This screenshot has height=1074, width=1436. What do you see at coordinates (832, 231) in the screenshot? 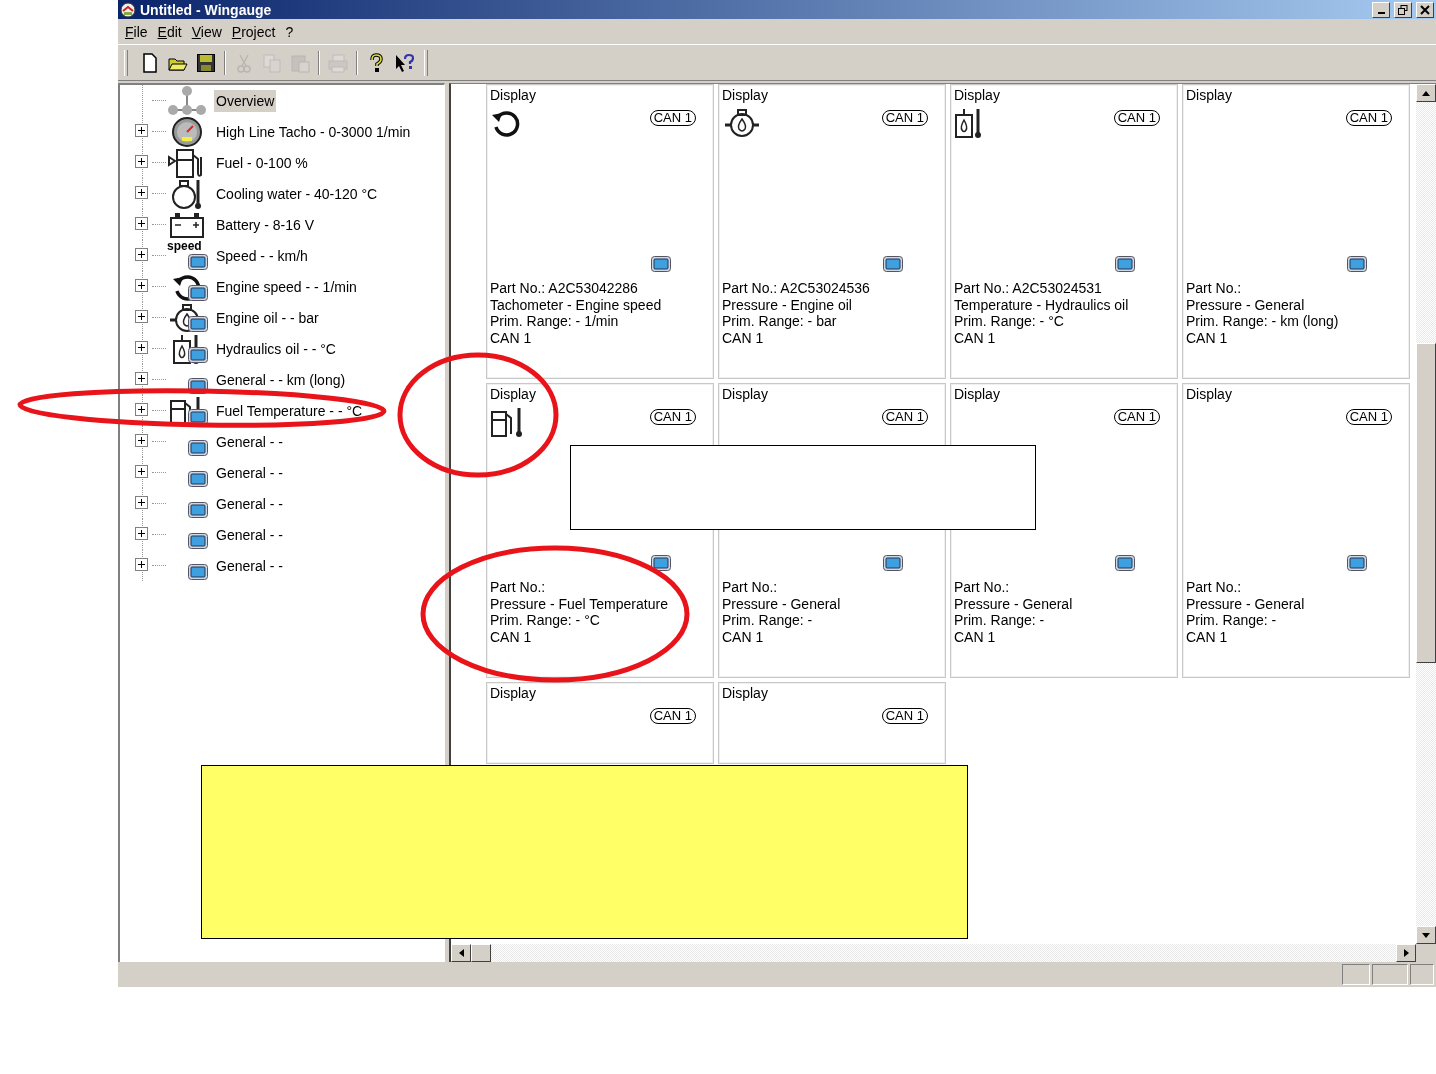
I see `display-card: Display CAN 1 Part No.: A2C53024536 Pressure - Engine oil Prim. Range: - bar CAN 1` at bounding box center [832, 231].